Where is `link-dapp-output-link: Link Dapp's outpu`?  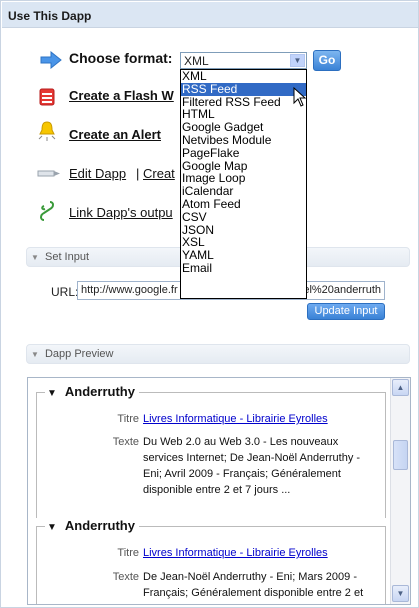 link-dapp-output-link: Link Dapp's outpu is located at coordinates (121, 212).